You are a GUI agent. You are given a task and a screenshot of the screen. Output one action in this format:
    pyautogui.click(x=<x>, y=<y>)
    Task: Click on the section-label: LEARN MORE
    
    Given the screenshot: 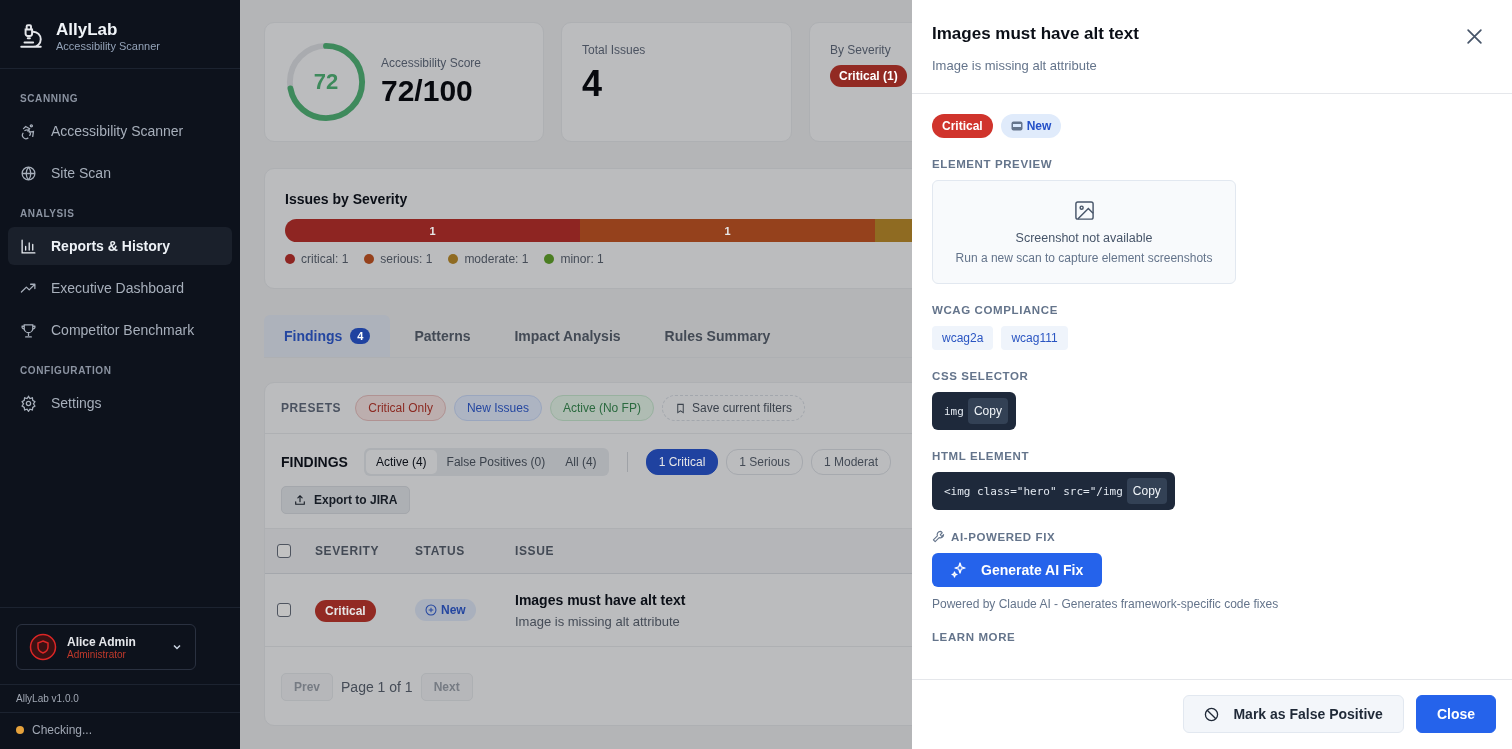 What is the action you would take?
    pyautogui.click(x=974, y=637)
    